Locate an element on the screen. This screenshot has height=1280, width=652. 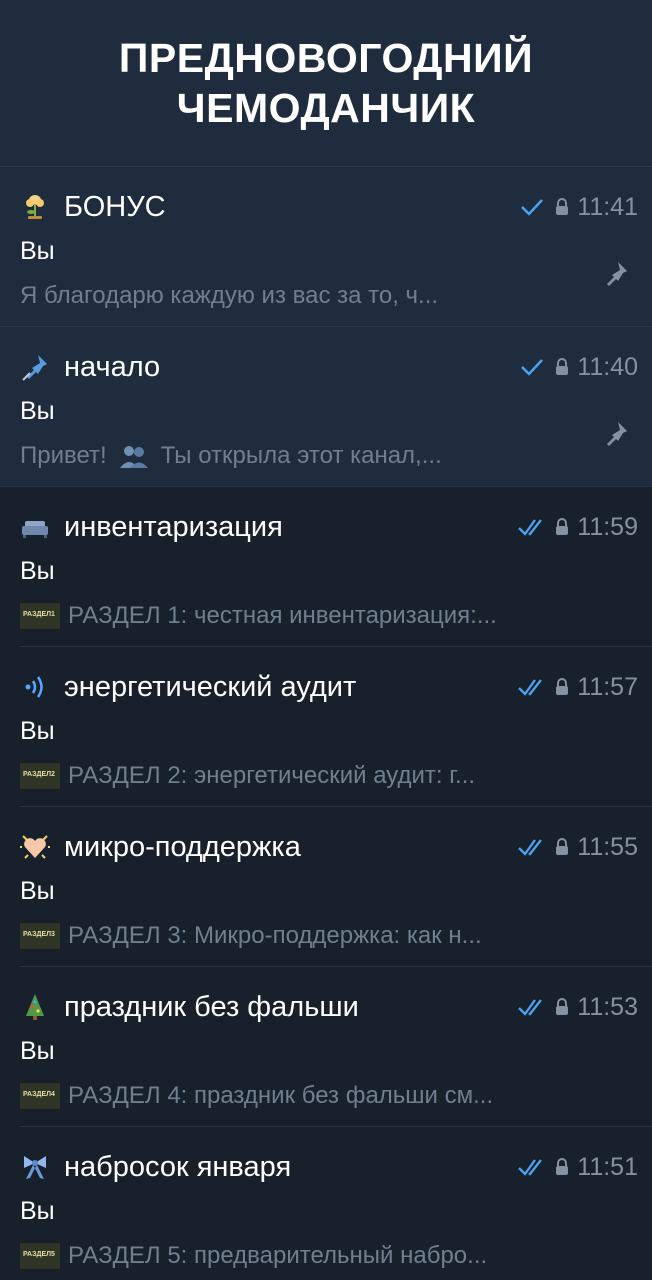
chat-title: праздник без фальши is located at coordinates (211, 1006).